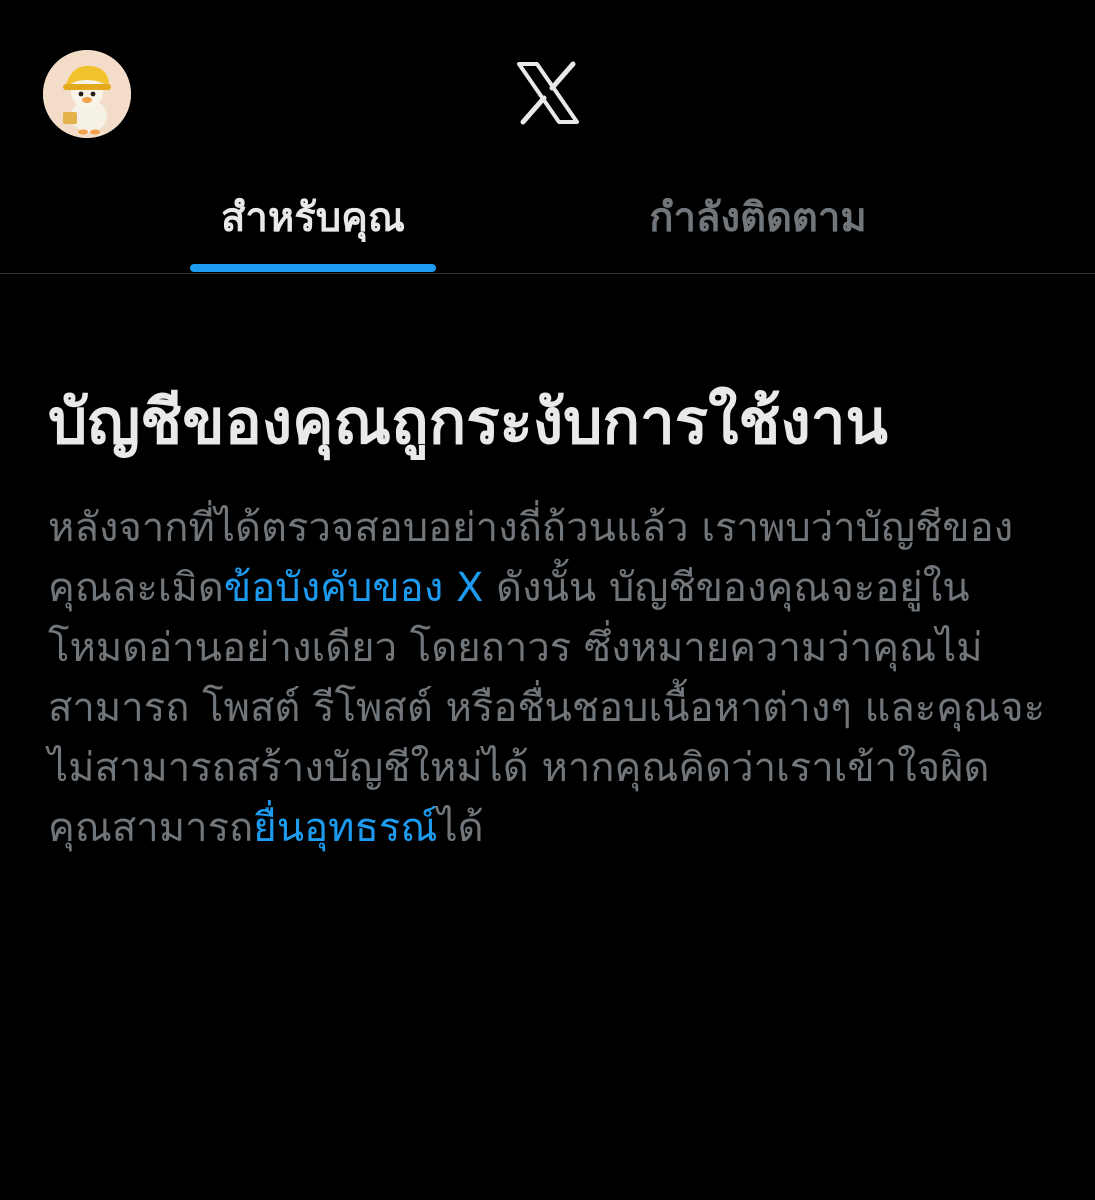 This screenshot has width=1095, height=1200. What do you see at coordinates (313, 268) in the screenshot?
I see `active-tab-indicator` at bounding box center [313, 268].